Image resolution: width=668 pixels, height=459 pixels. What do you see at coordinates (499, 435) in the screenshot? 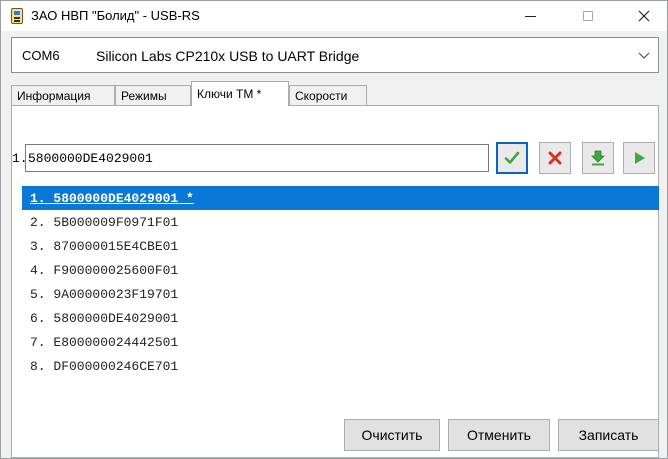
I see `cancel-button: Отменить` at bounding box center [499, 435].